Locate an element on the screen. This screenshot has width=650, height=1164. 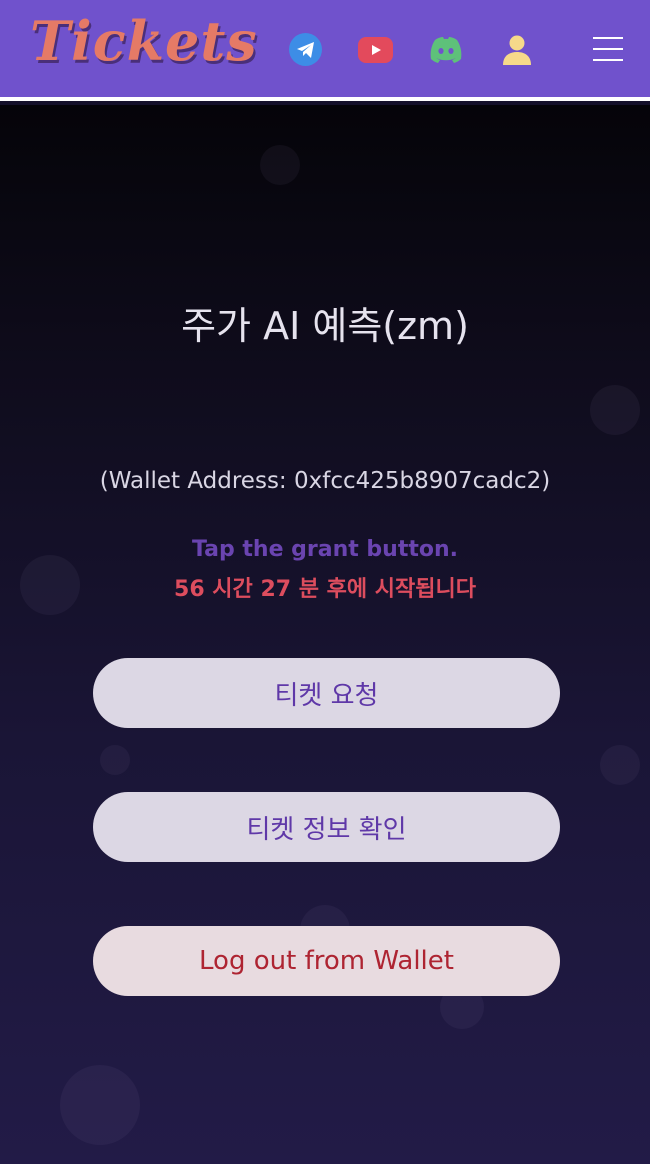
telegram-icon is located at coordinates (305, 49).